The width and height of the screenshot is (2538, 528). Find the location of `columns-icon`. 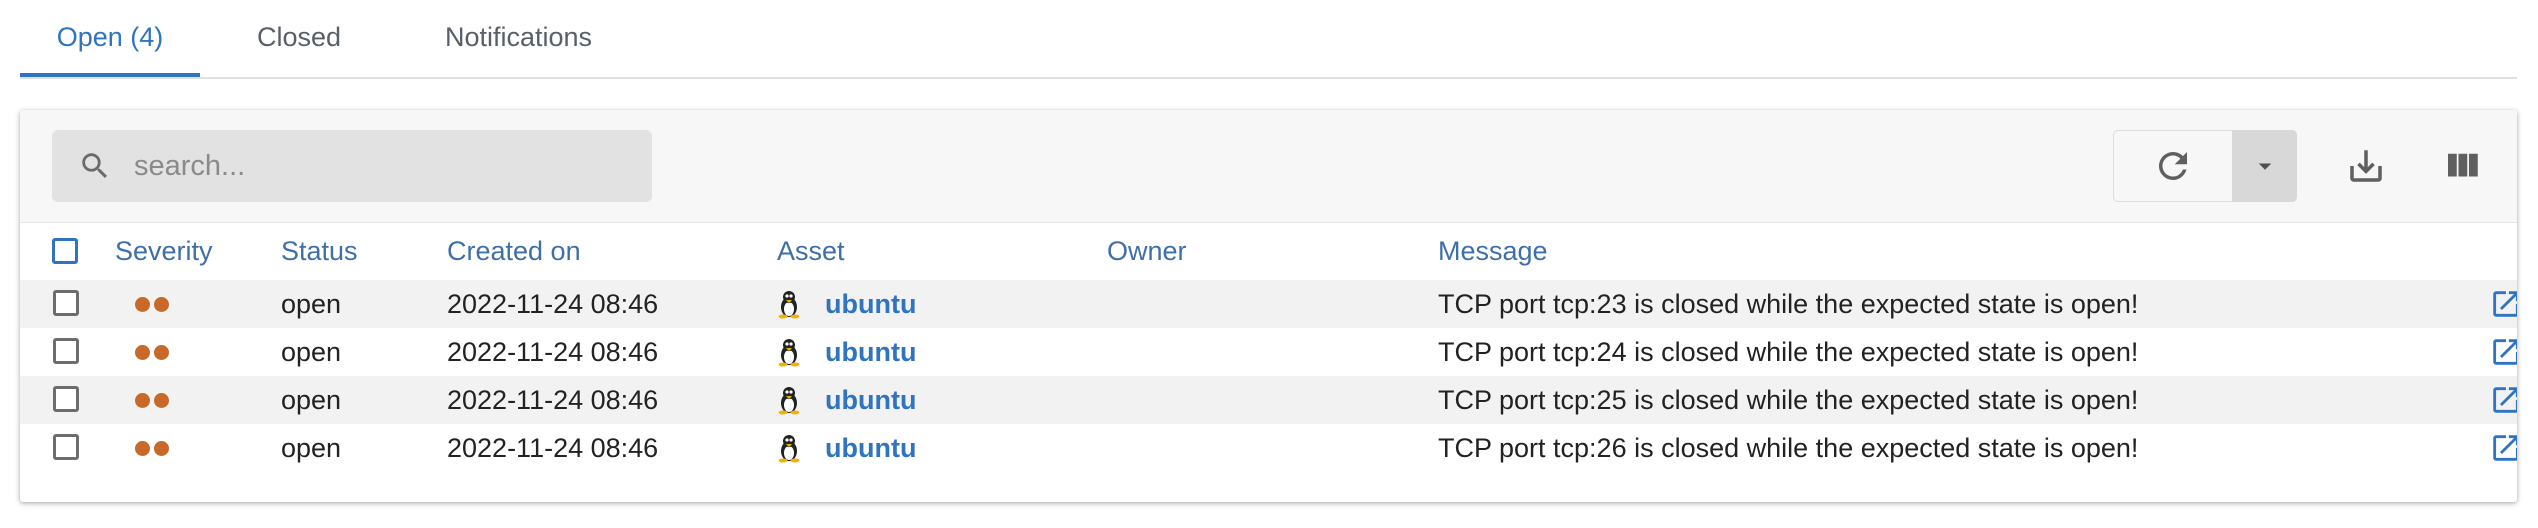

columns-icon is located at coordinates (2463, 165).